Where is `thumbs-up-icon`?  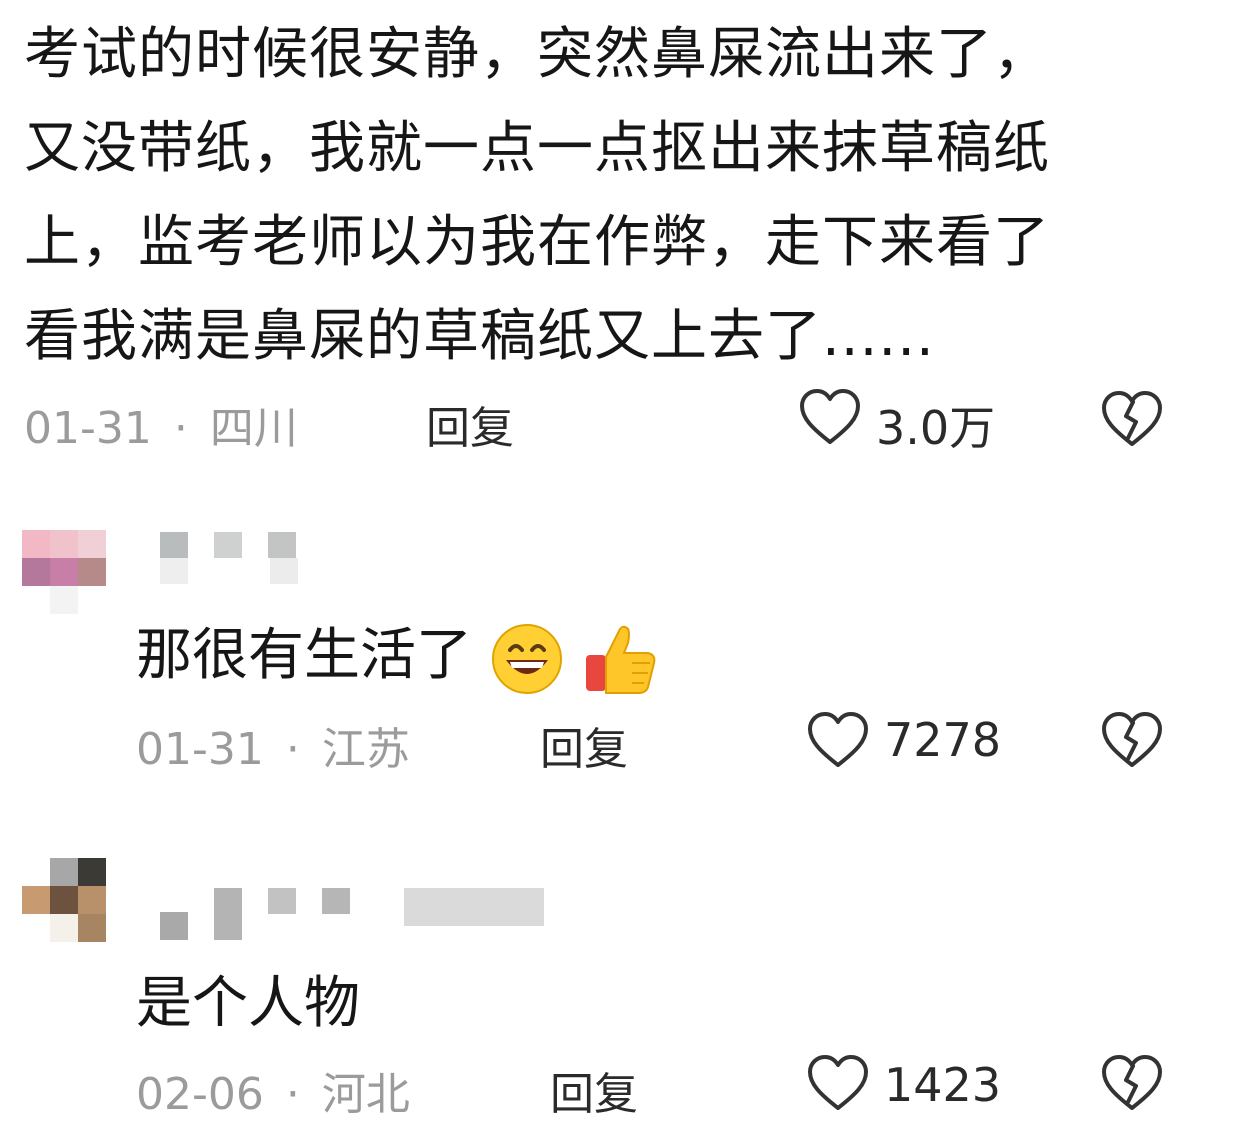 thumbs-up-icon is located at coordinates (620, 659).